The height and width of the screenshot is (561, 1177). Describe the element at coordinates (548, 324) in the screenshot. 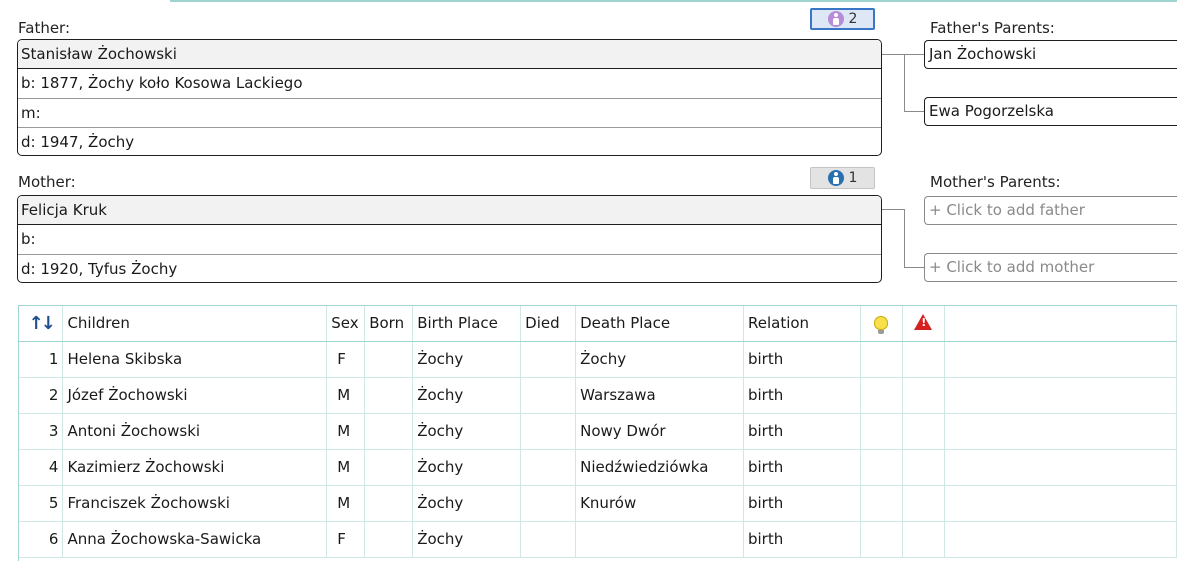

I see `column-header-died: Died` at that location.